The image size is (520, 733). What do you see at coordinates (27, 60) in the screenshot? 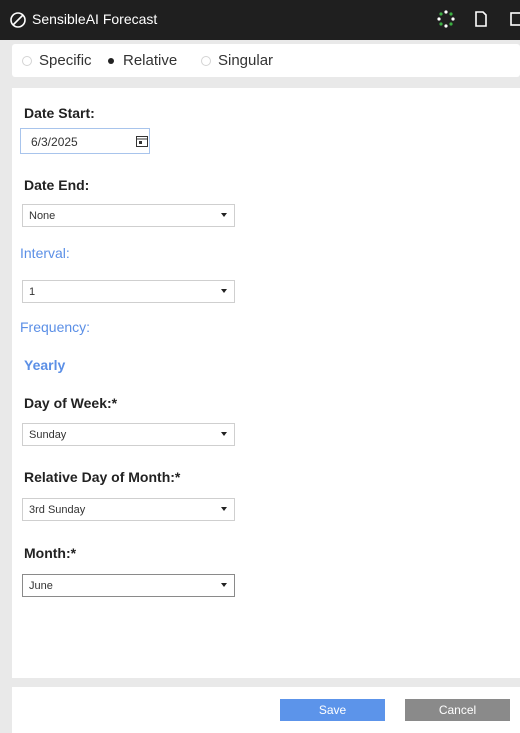
I see `radio-specific` at bounding box center [27, 60].